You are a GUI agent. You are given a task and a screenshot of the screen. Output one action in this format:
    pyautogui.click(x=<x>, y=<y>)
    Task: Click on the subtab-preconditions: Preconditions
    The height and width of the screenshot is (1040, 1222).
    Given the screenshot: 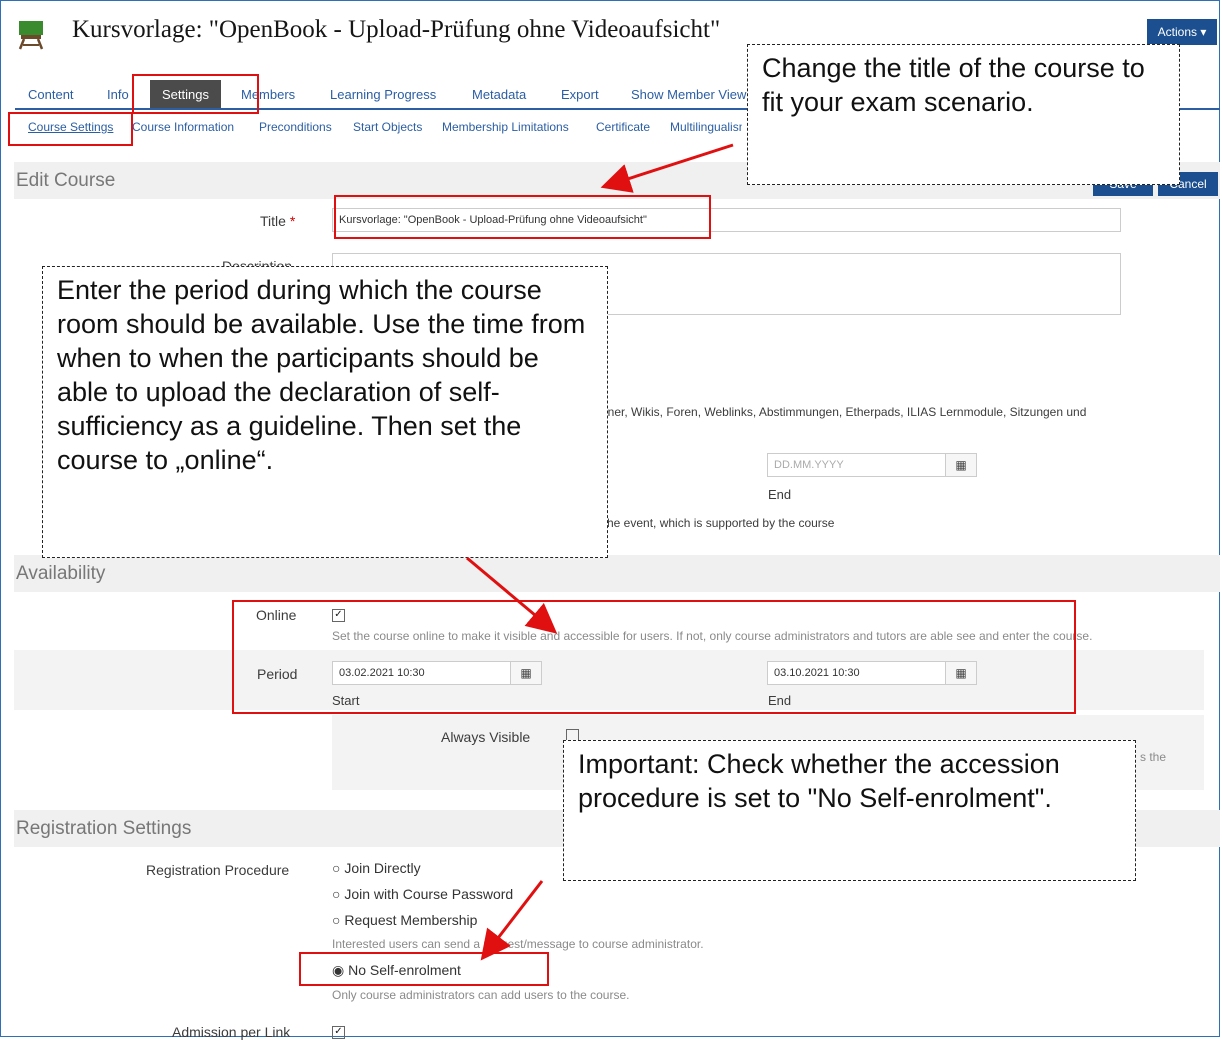 What is the action you would take?
    pyautogui.click(x=295, y=127)
    